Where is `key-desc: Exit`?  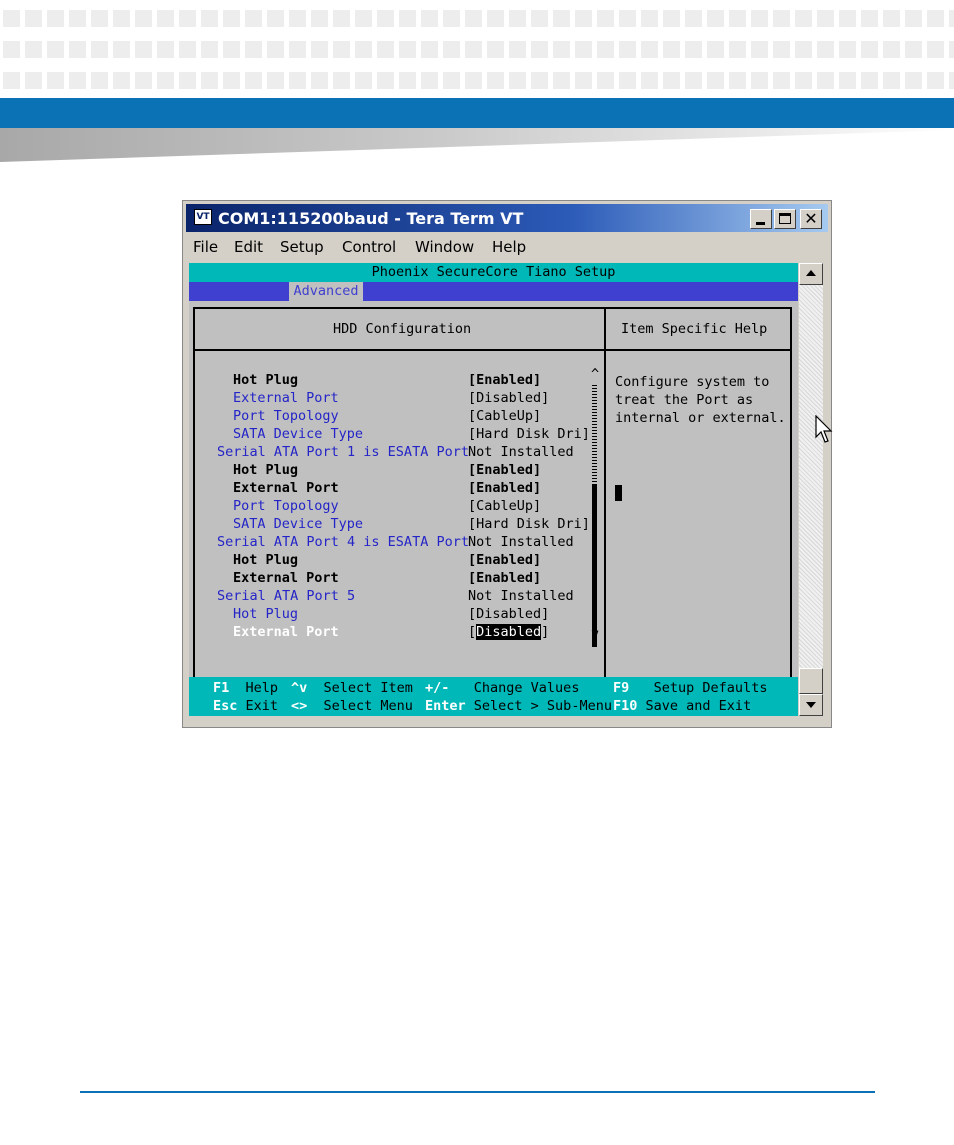 key-desc: Exit is located at coordinates (262, 706).